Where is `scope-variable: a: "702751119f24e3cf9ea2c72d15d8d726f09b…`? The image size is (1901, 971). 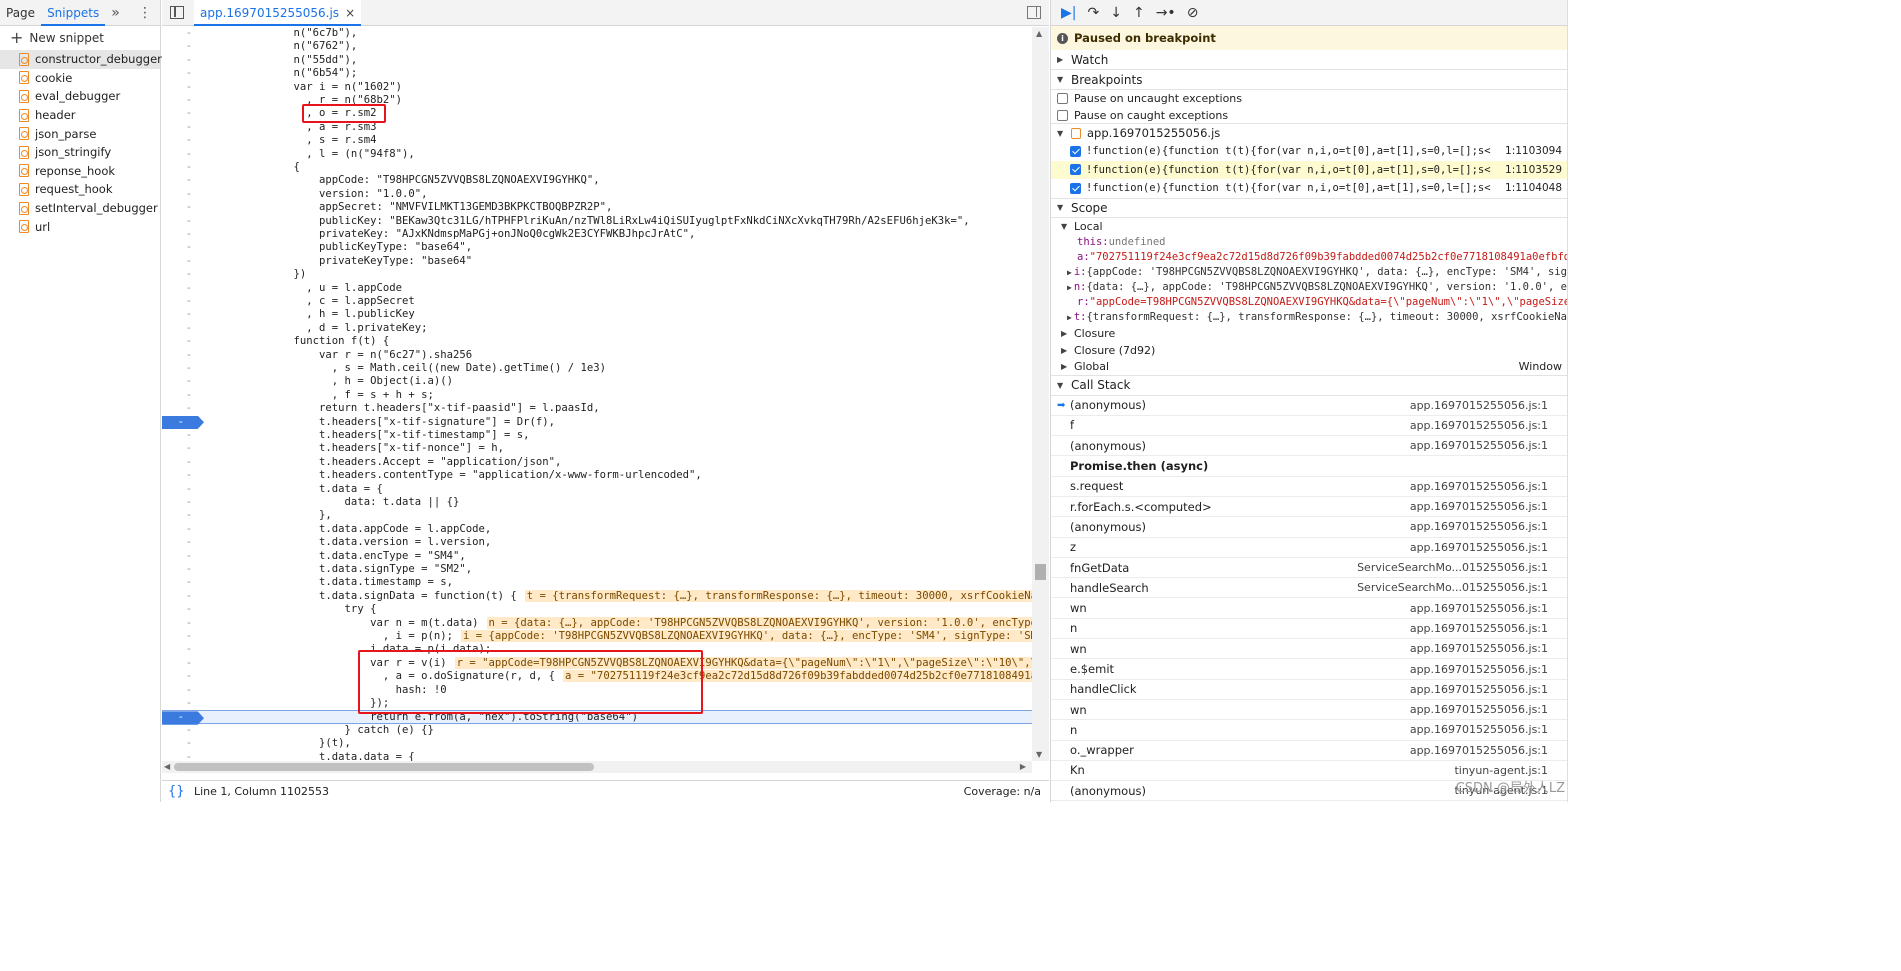 scope-variable: a: "702751119f24e3cf9ea2c72d15d8d726f09b… is located at coordinates (1309, 257).